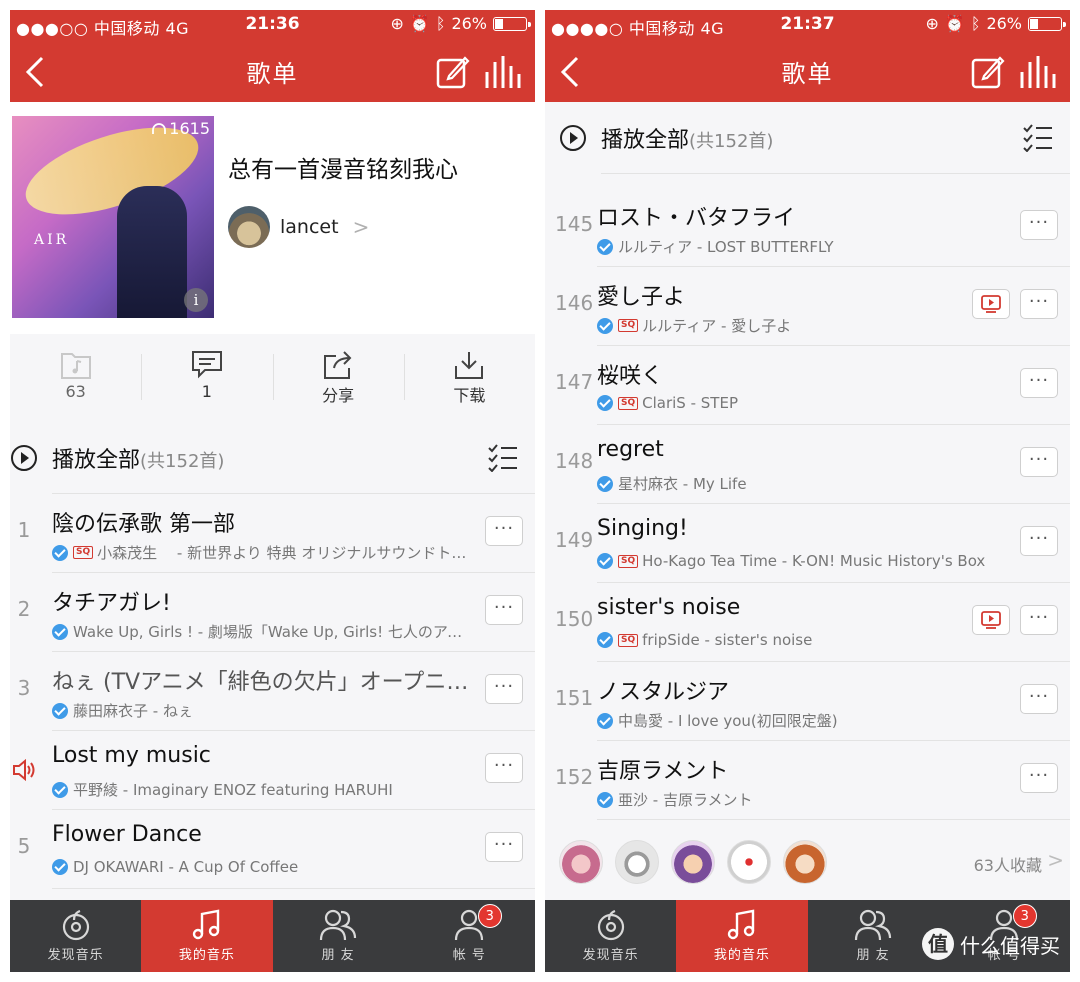 The image size is (1080, 982). What do you see at coordinates (807, 325) in the screenshot?
I see `song-subtitle: SQ ルルティア - 愛し子よ` at bounding box center [807, 325].